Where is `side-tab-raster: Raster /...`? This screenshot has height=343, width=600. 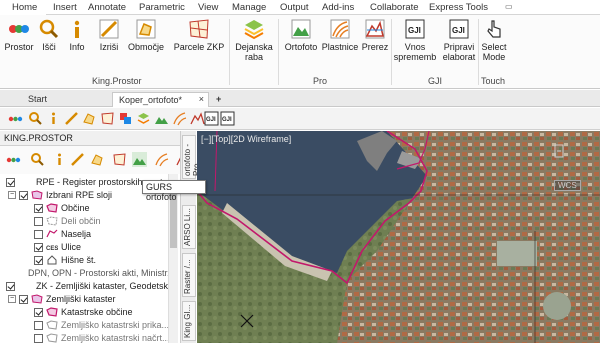 side-tab-raster: Raster /... is located at coordinates (189, 275).